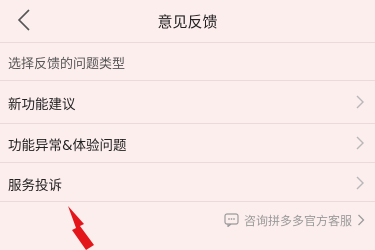  I want to click on header-divider, so click(187, 42).